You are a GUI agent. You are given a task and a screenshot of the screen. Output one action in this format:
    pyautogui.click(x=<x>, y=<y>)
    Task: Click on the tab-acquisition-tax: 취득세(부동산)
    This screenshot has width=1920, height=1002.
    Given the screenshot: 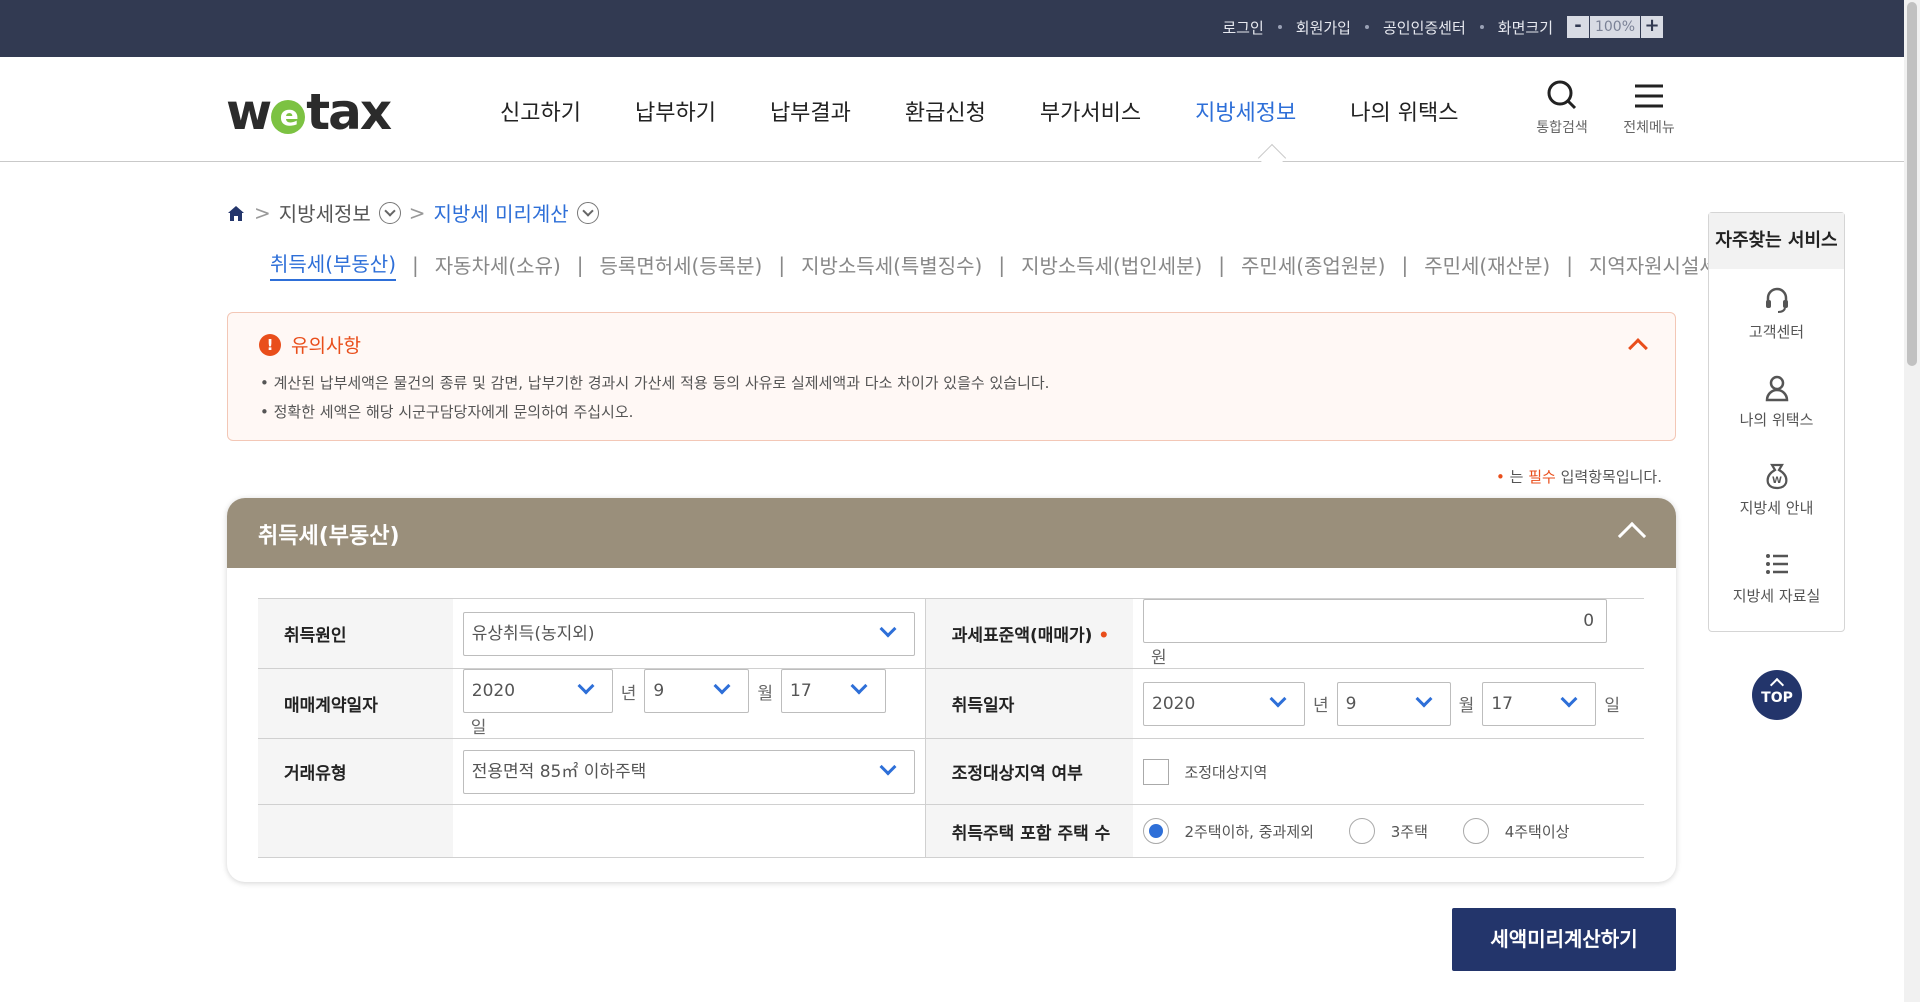 What is the action you would take?
    pyautogui.click(x=333, y=264)
    